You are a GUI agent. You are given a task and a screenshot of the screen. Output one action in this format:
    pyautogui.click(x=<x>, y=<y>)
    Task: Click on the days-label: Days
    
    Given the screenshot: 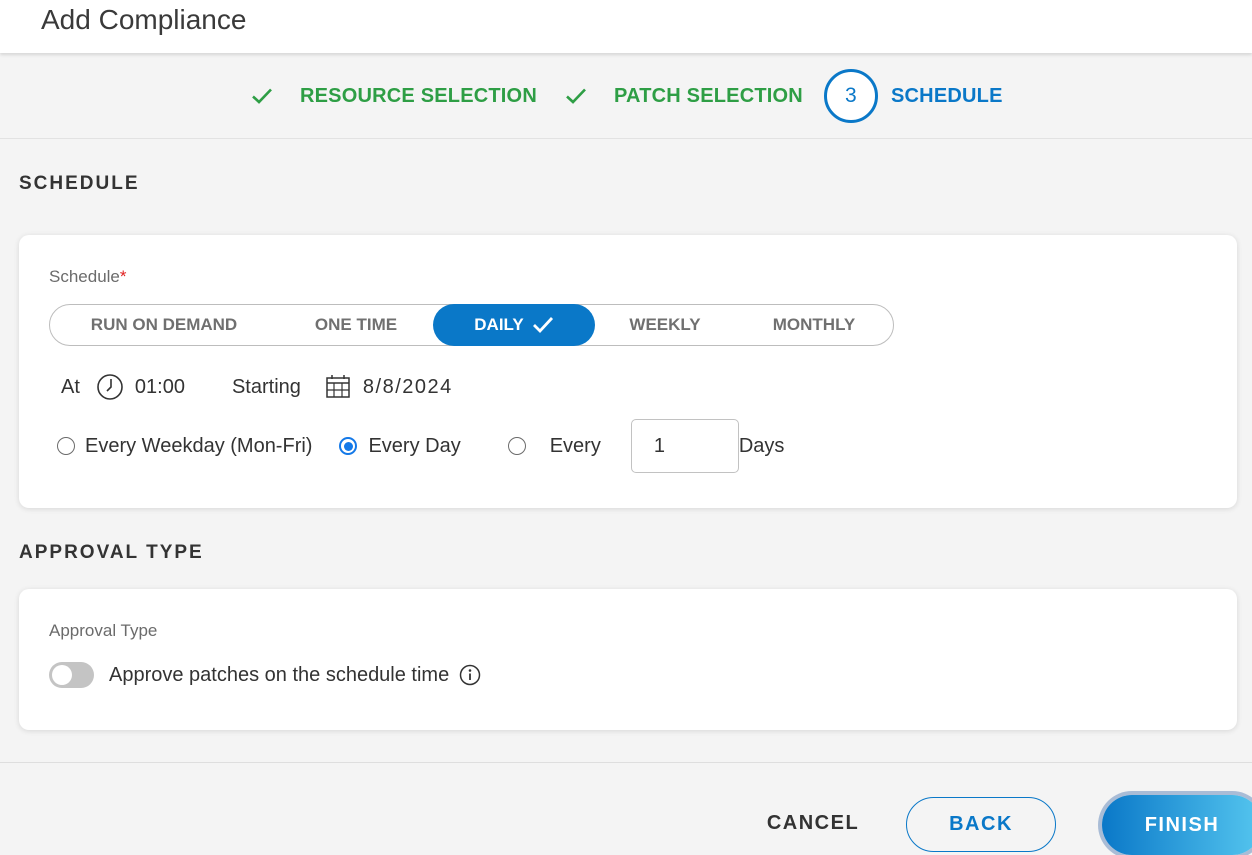 What is the action you would take?
    pyautogui.click(x=761, y=445)
    